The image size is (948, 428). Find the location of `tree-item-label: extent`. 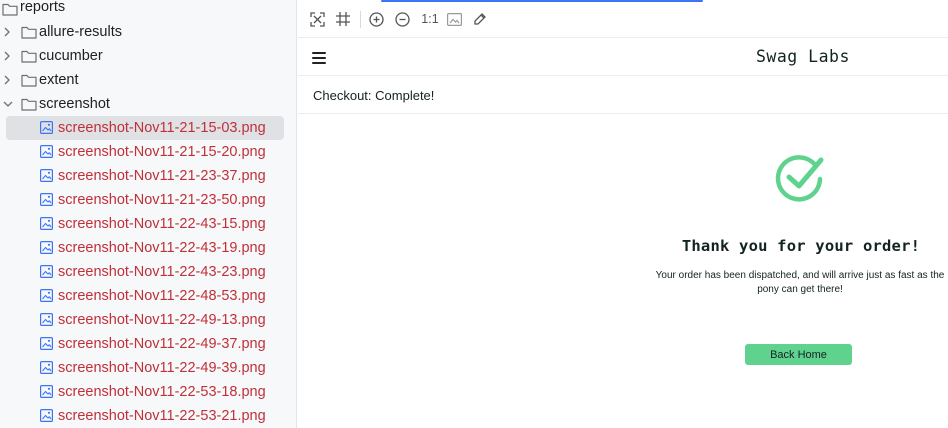

tree-item-label: extent is located at coordinates (59, 80).